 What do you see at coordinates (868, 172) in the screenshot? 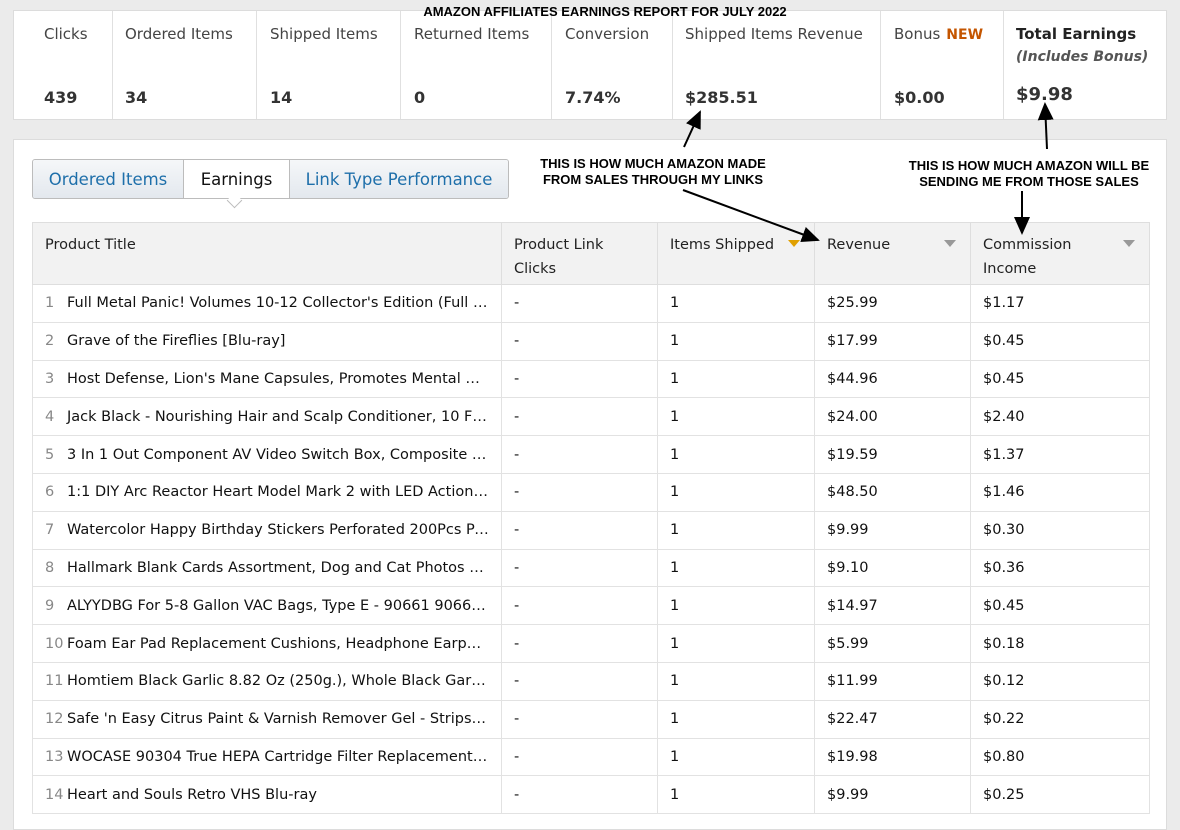
I see `annotation-arrows` at bounding box center [868, 172].